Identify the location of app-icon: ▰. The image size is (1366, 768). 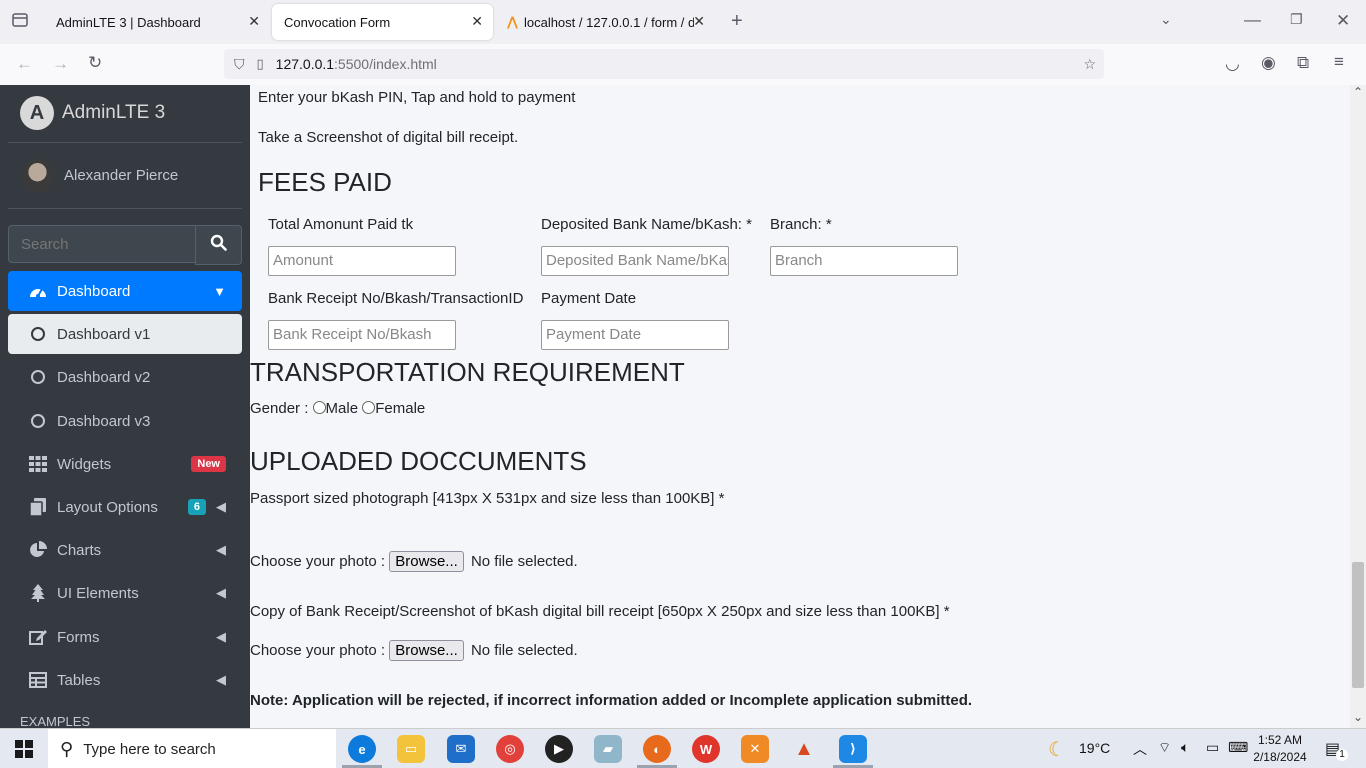
(608, 749).